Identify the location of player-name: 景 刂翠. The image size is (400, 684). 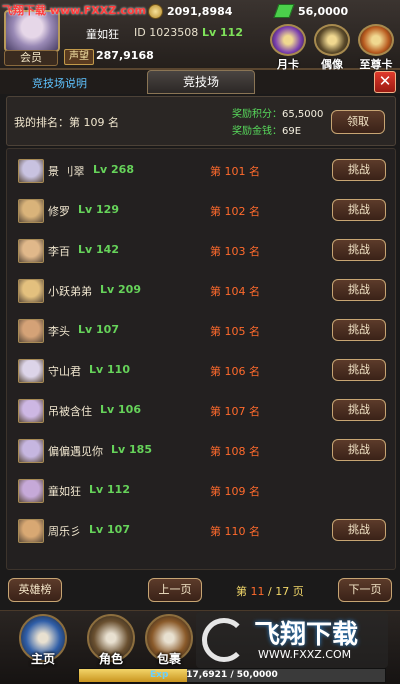
(66, 171).